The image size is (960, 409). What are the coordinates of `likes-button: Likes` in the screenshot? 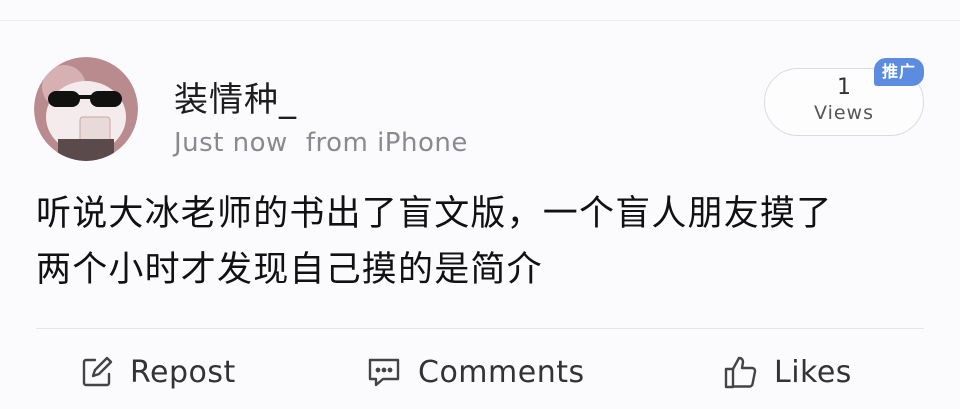 It's located at (787, 372).